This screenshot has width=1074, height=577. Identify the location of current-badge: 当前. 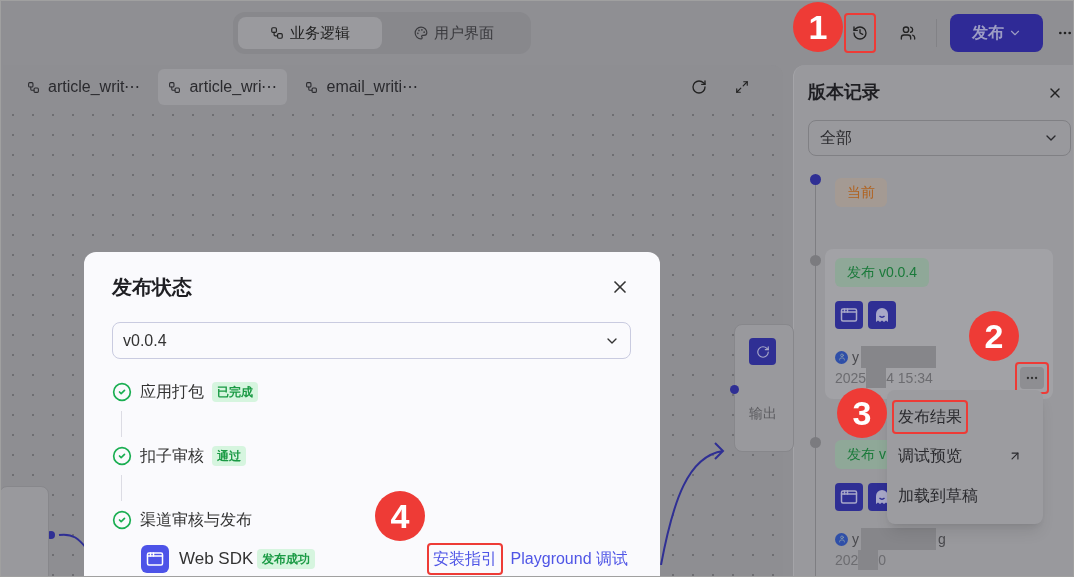
(861, 192).